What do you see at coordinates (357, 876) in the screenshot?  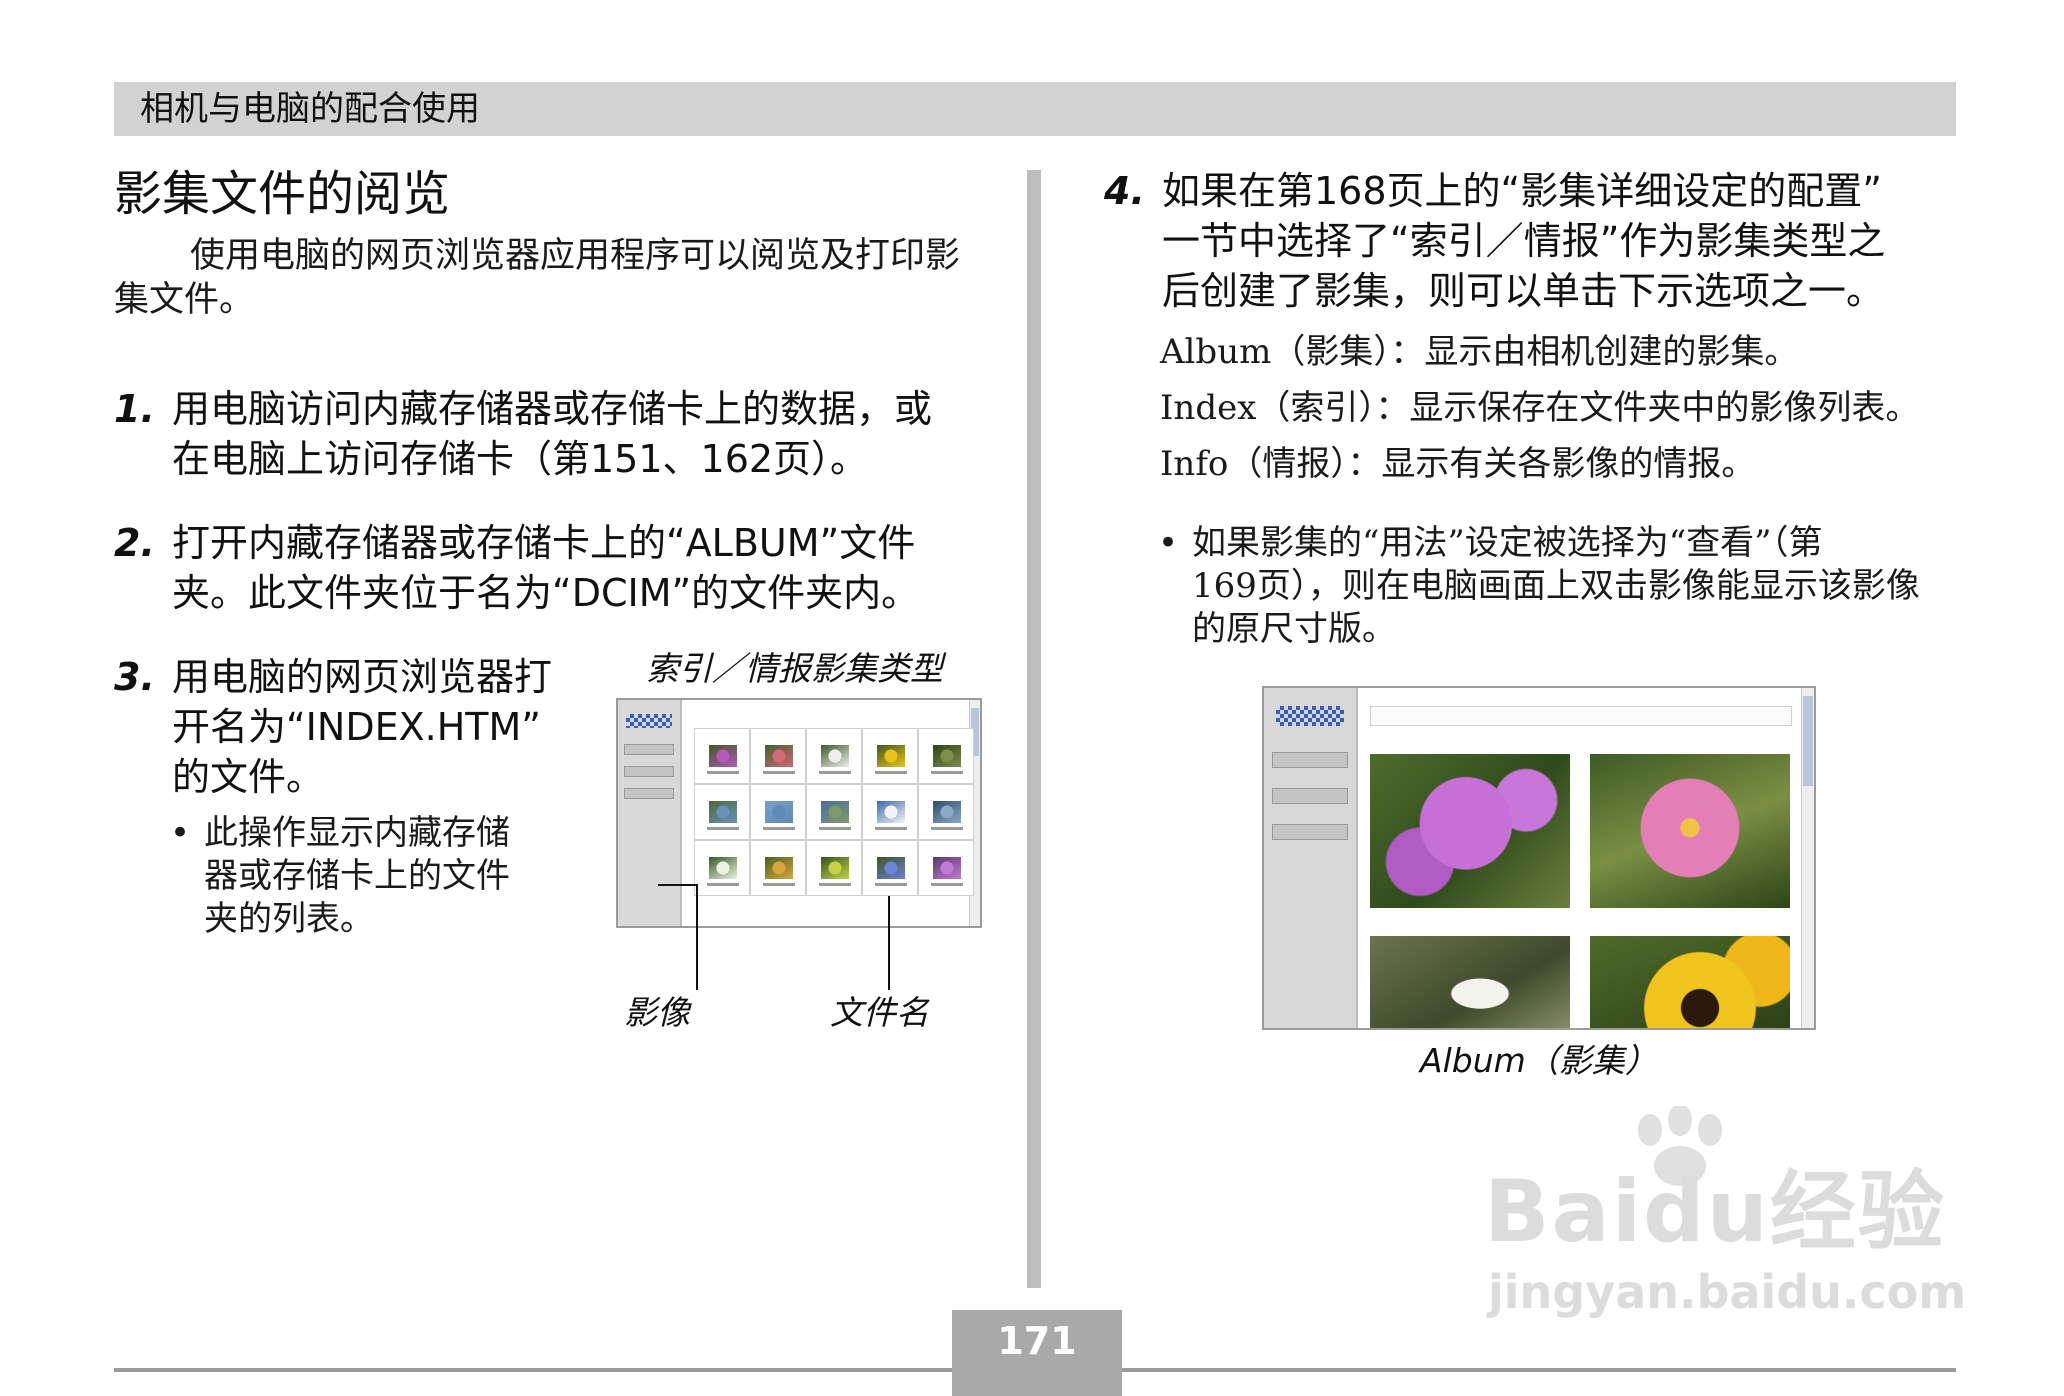 I see `bullet-line: 器或存储卡上的文件` at bounding box center [357, 876].